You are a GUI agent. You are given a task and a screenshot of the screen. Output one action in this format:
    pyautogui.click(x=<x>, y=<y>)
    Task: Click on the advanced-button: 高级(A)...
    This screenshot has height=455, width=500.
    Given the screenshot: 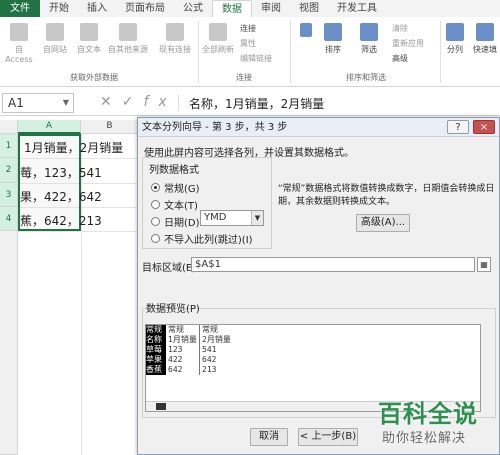 What is the action you would take?
    pyautogui.click(x=383, y=223)
    